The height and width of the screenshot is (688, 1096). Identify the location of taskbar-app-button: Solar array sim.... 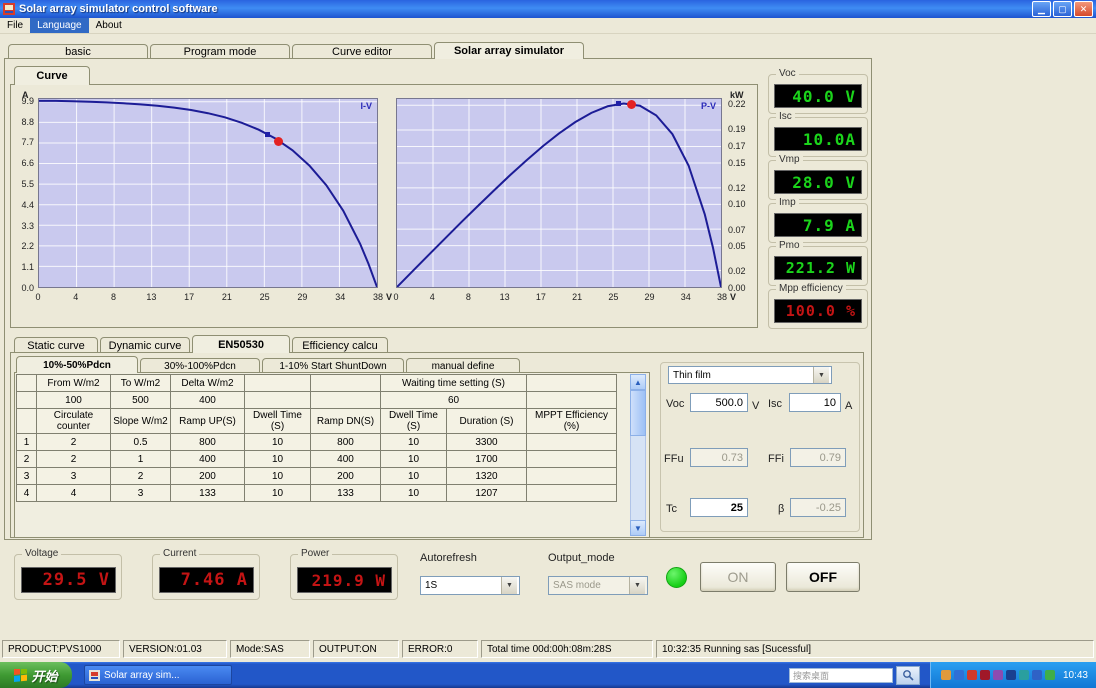
(158, 675).